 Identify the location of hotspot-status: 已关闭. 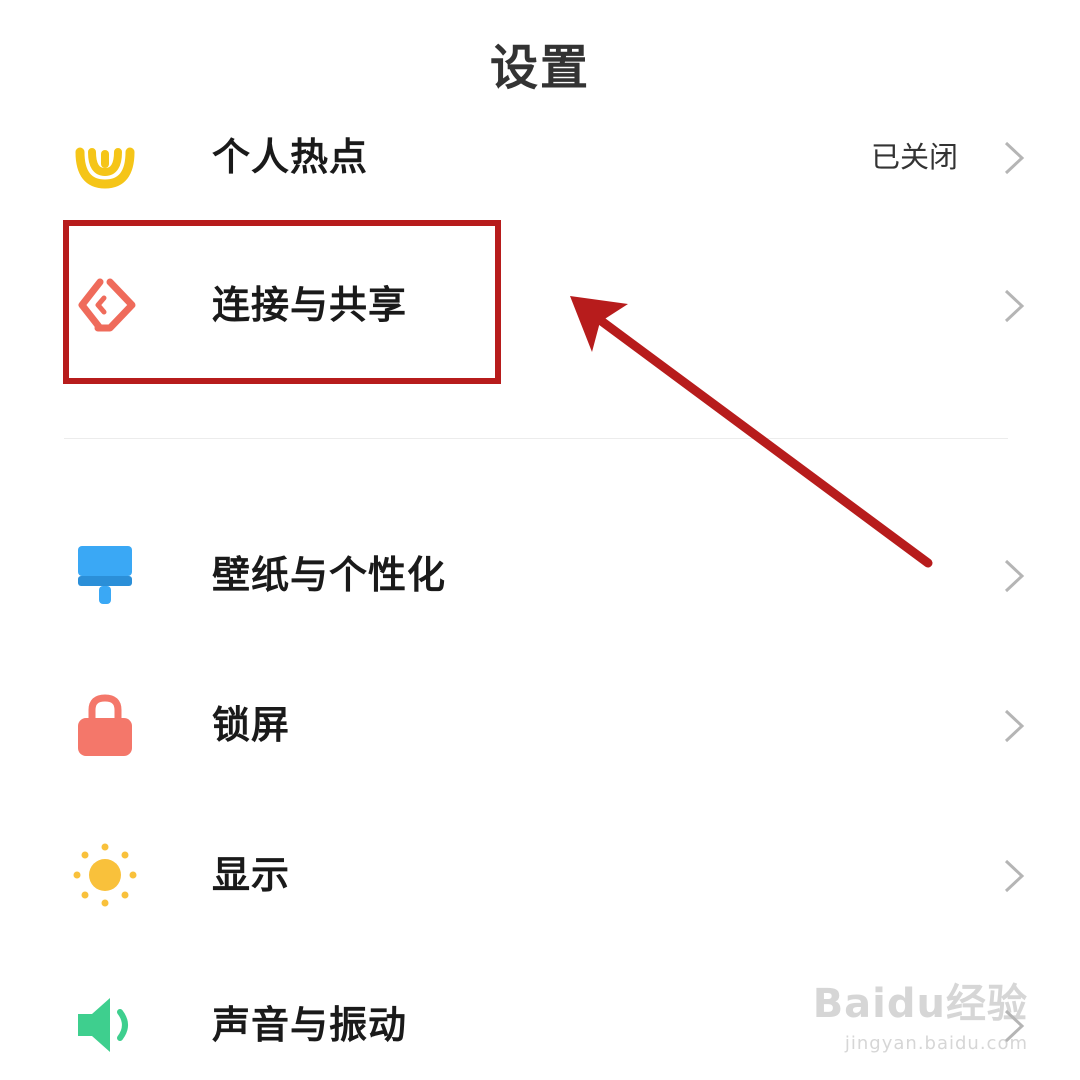
(914, 157).